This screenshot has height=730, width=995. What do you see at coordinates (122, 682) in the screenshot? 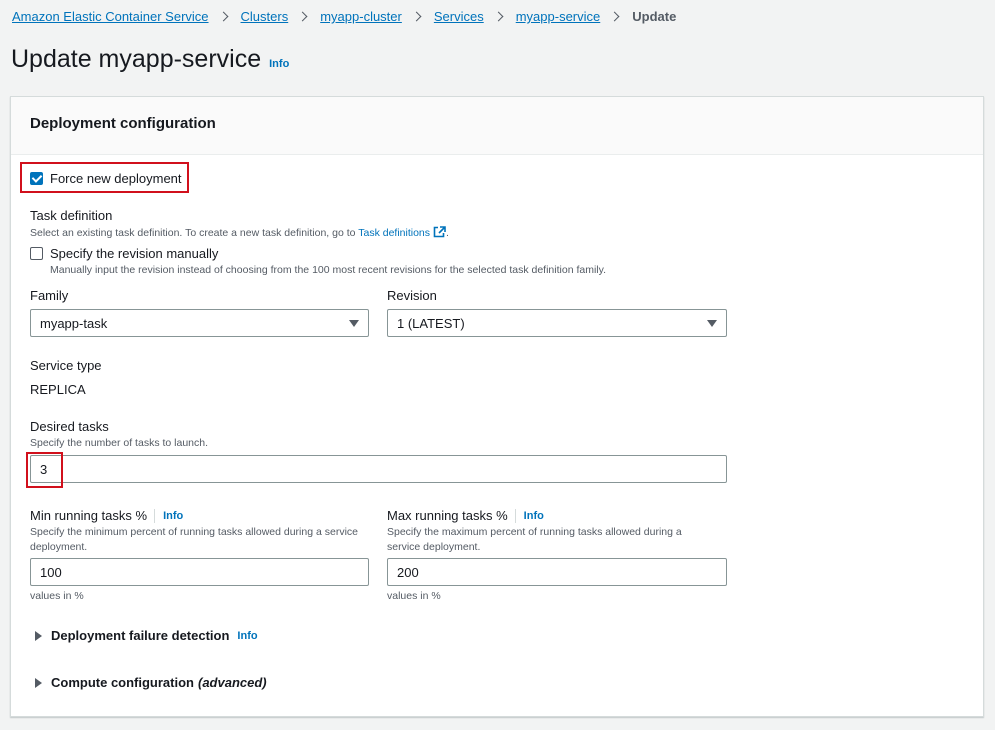
I see `compute-config-label: Compute configuration` at bounding box center [122, 682].